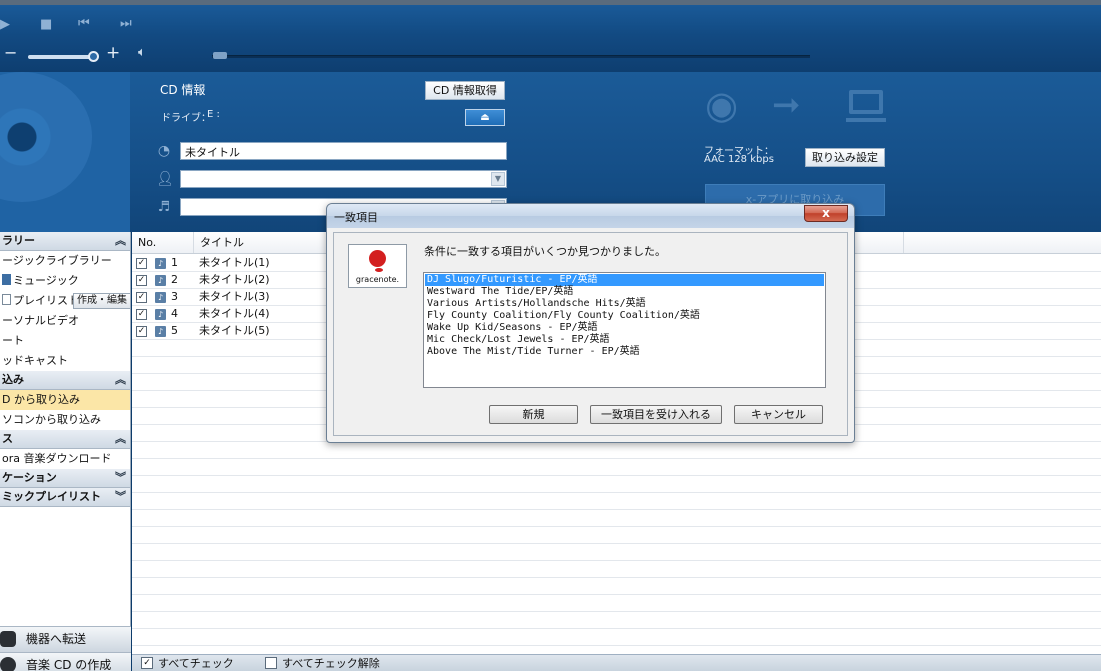  What do you see at coordinates (160, 263) in the screenshot?
I see `music-note-icon: ♪` at bounding box center [160, 263].